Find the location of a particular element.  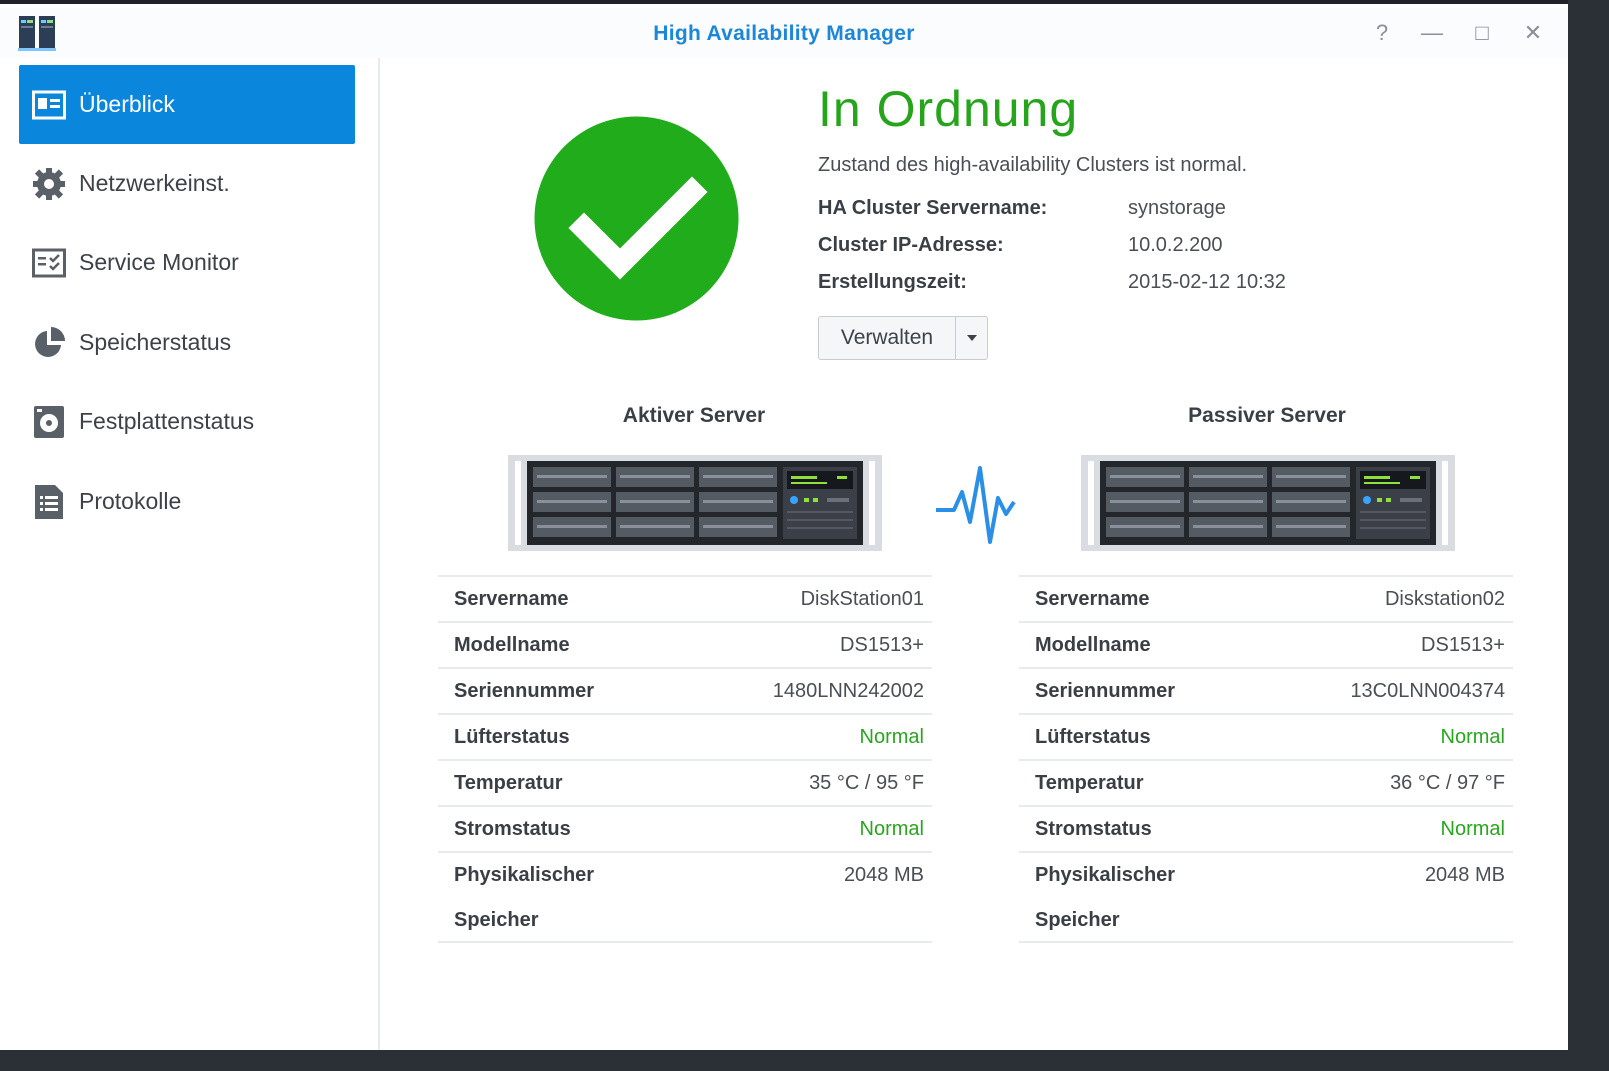

table-row: Seriennummer 13C0LNN004374 is located at coordinates (1266, 692).